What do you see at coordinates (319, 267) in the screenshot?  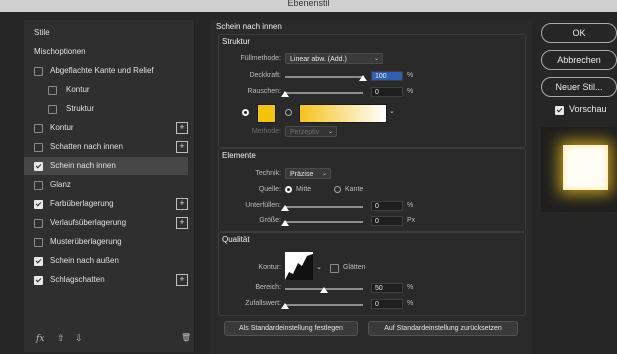 I see `contour-chevron-down-icon: ⌄` at bounding box center [319, 267].